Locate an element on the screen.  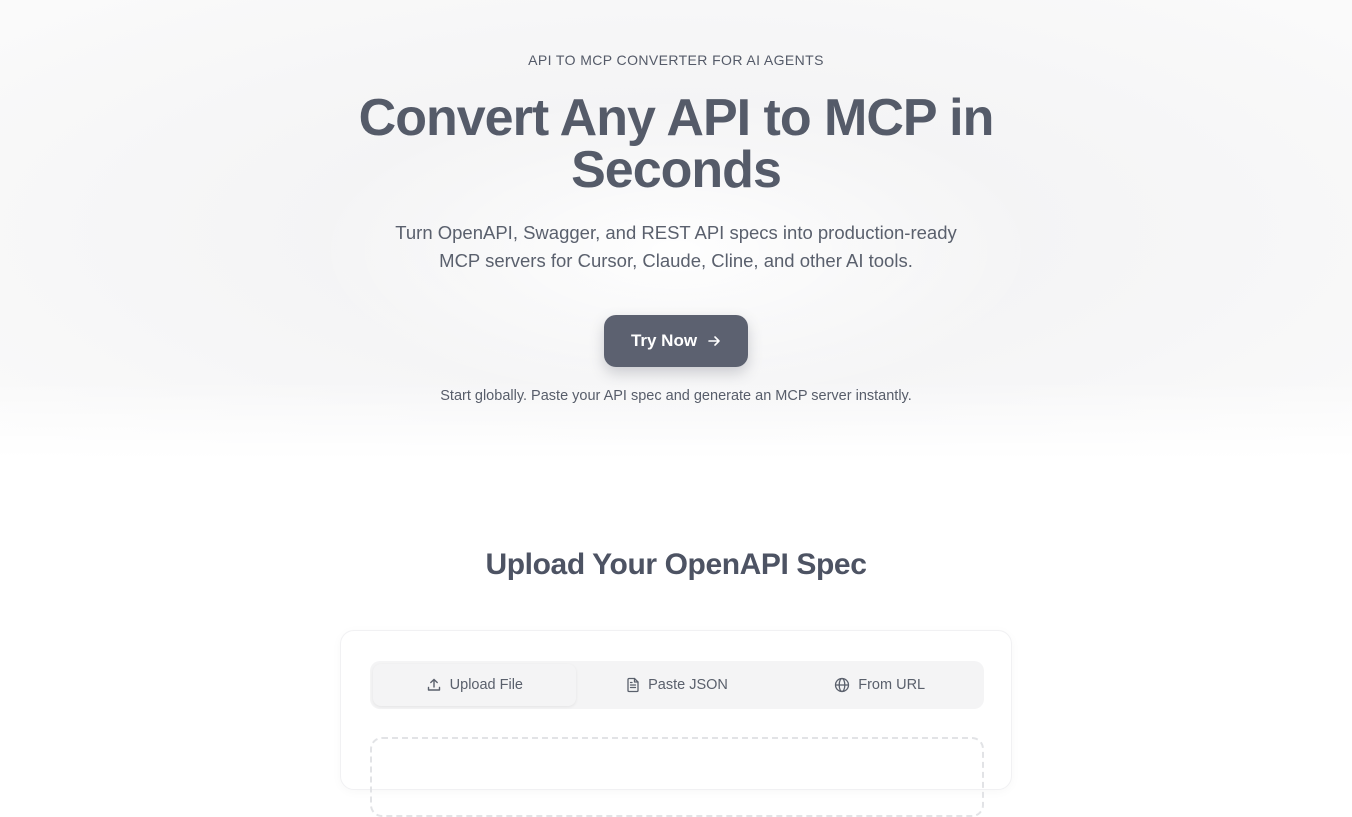
tab-paste-json: Paste JSON is located at coordinates (677, 685).